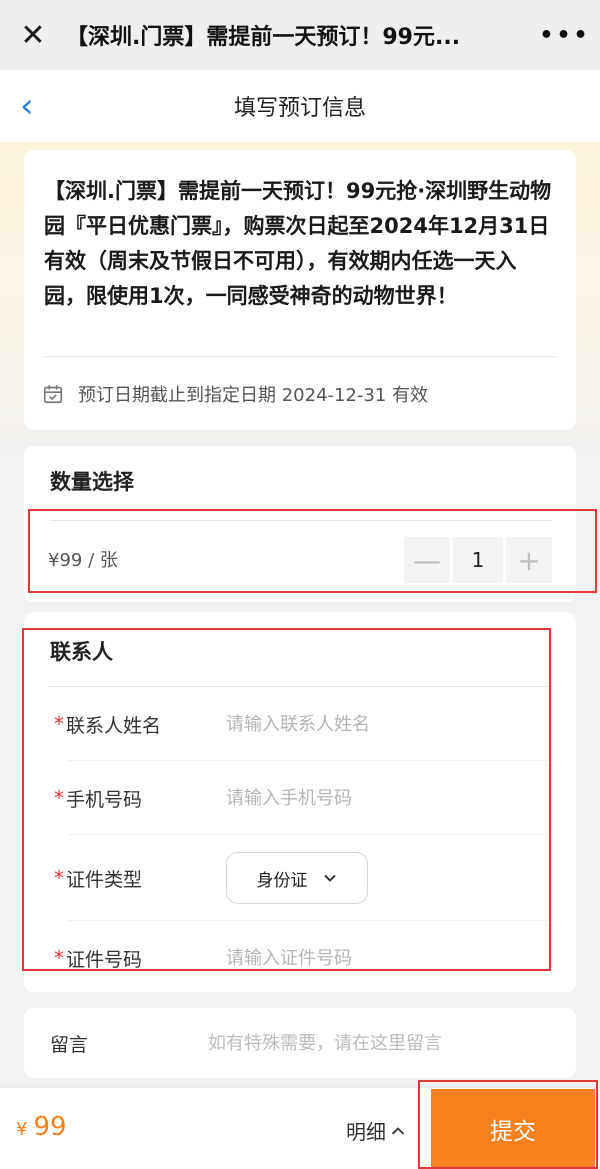 The height and width of the screenshot is (1169, 600). I want to click on plus-icon: +, so click(529, 560).